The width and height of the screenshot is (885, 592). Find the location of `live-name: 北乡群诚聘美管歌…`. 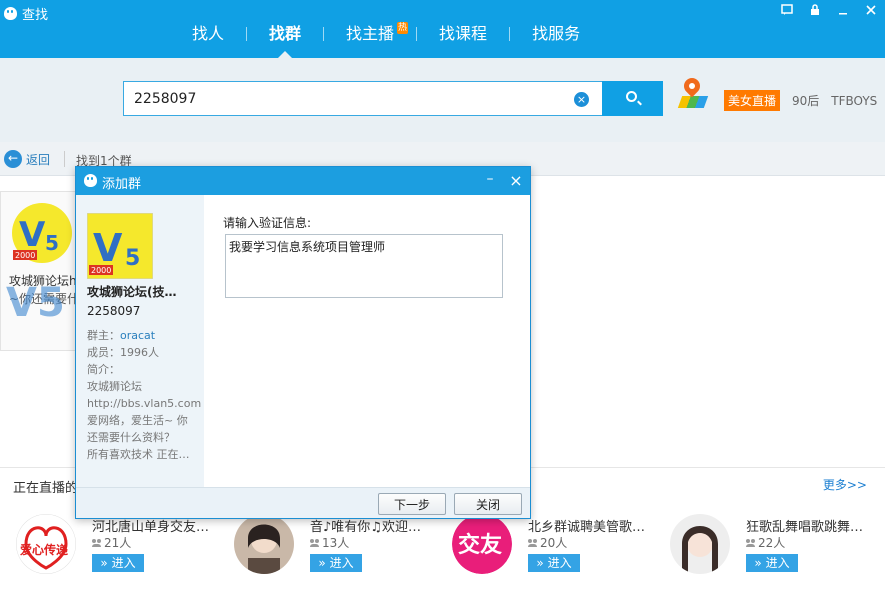

live-name: 北乡群诚聘美管歌… is located at coordinates (587, 527).